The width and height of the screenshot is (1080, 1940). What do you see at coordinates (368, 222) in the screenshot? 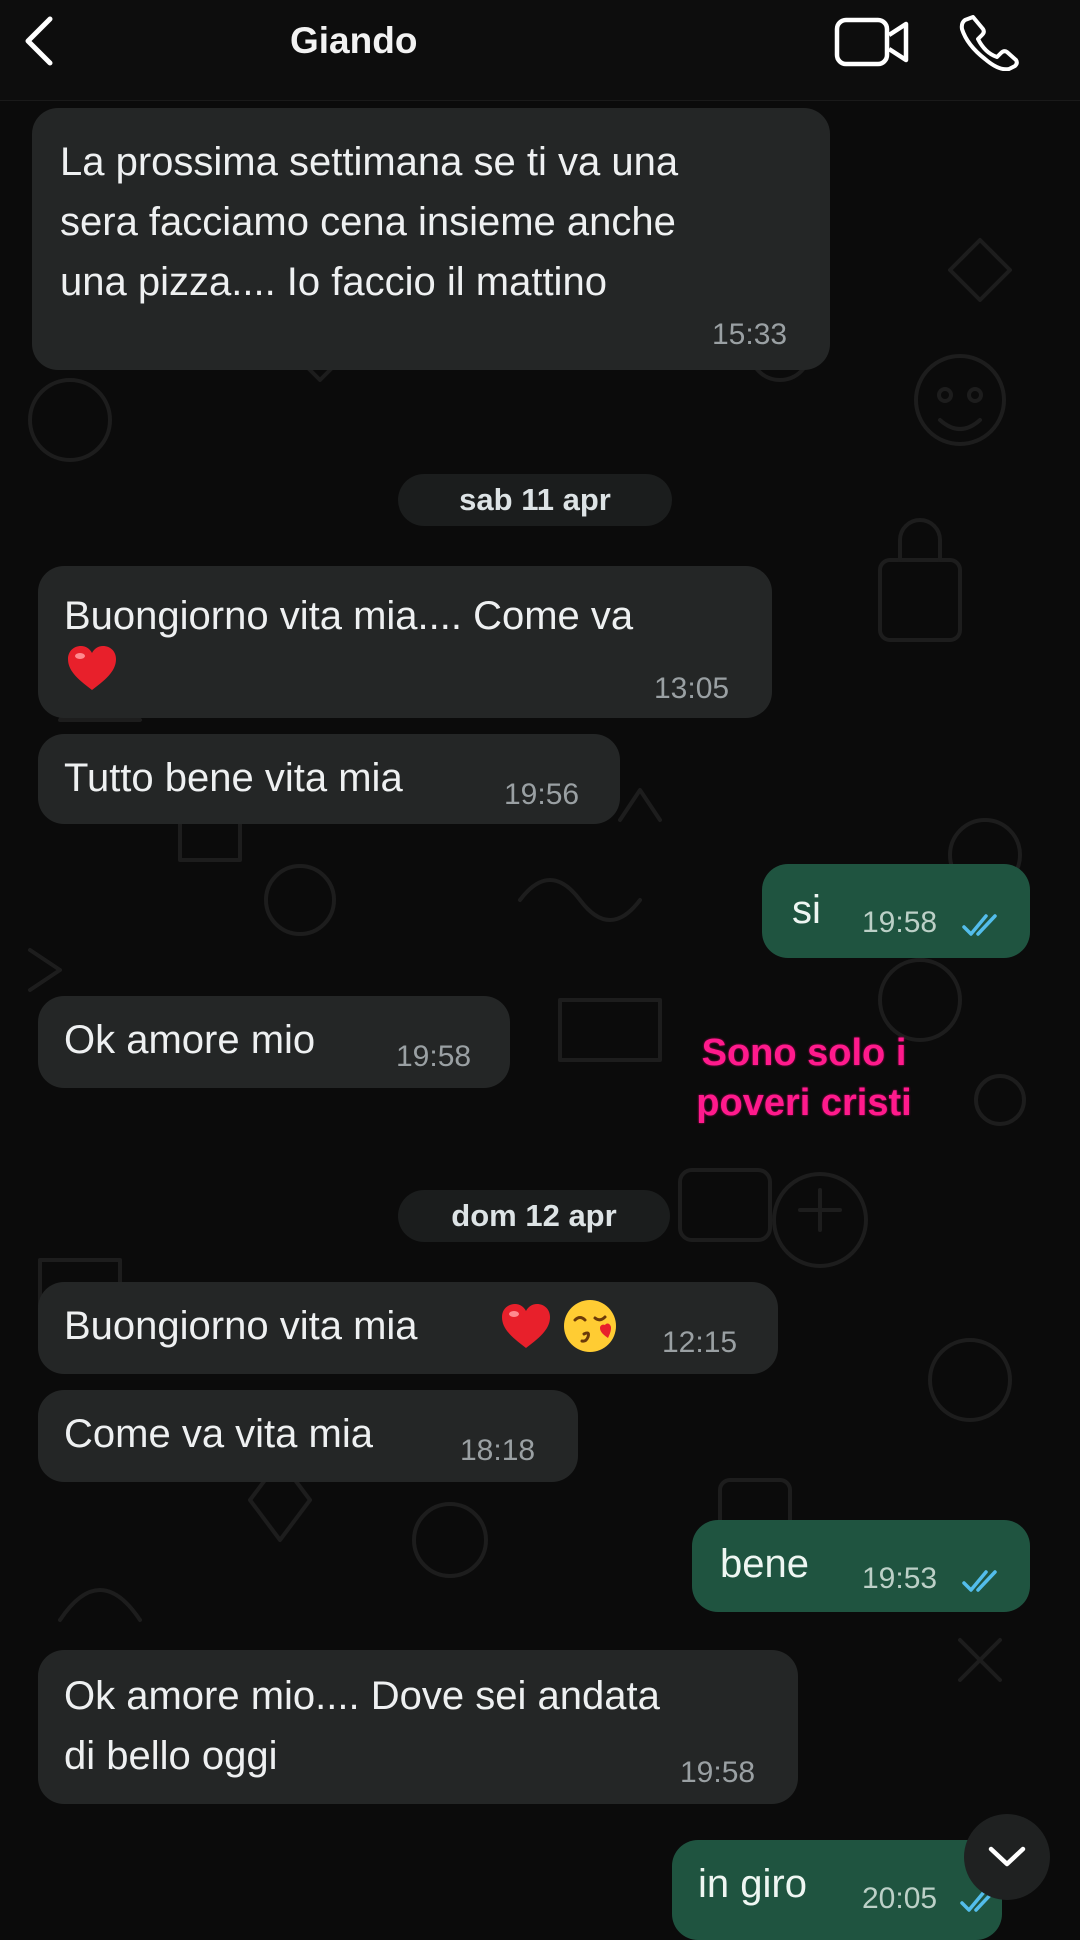
I see `message-text: sera facciamo cena insieme anche` at bounding box center [368, 222].